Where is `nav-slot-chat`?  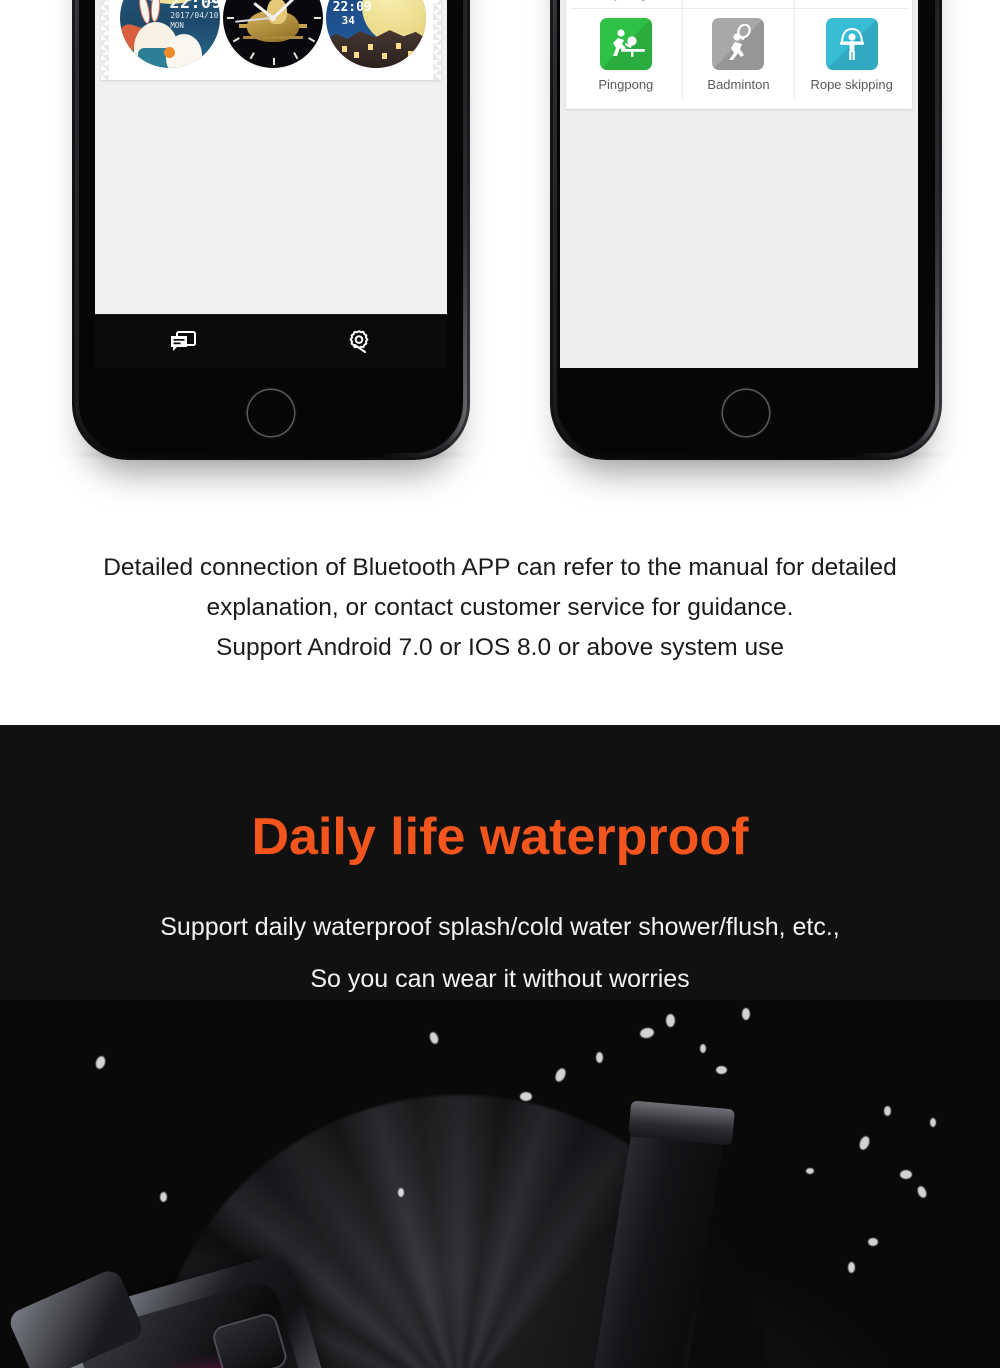
nav-slot-chat is located at coordinates (183, 341).